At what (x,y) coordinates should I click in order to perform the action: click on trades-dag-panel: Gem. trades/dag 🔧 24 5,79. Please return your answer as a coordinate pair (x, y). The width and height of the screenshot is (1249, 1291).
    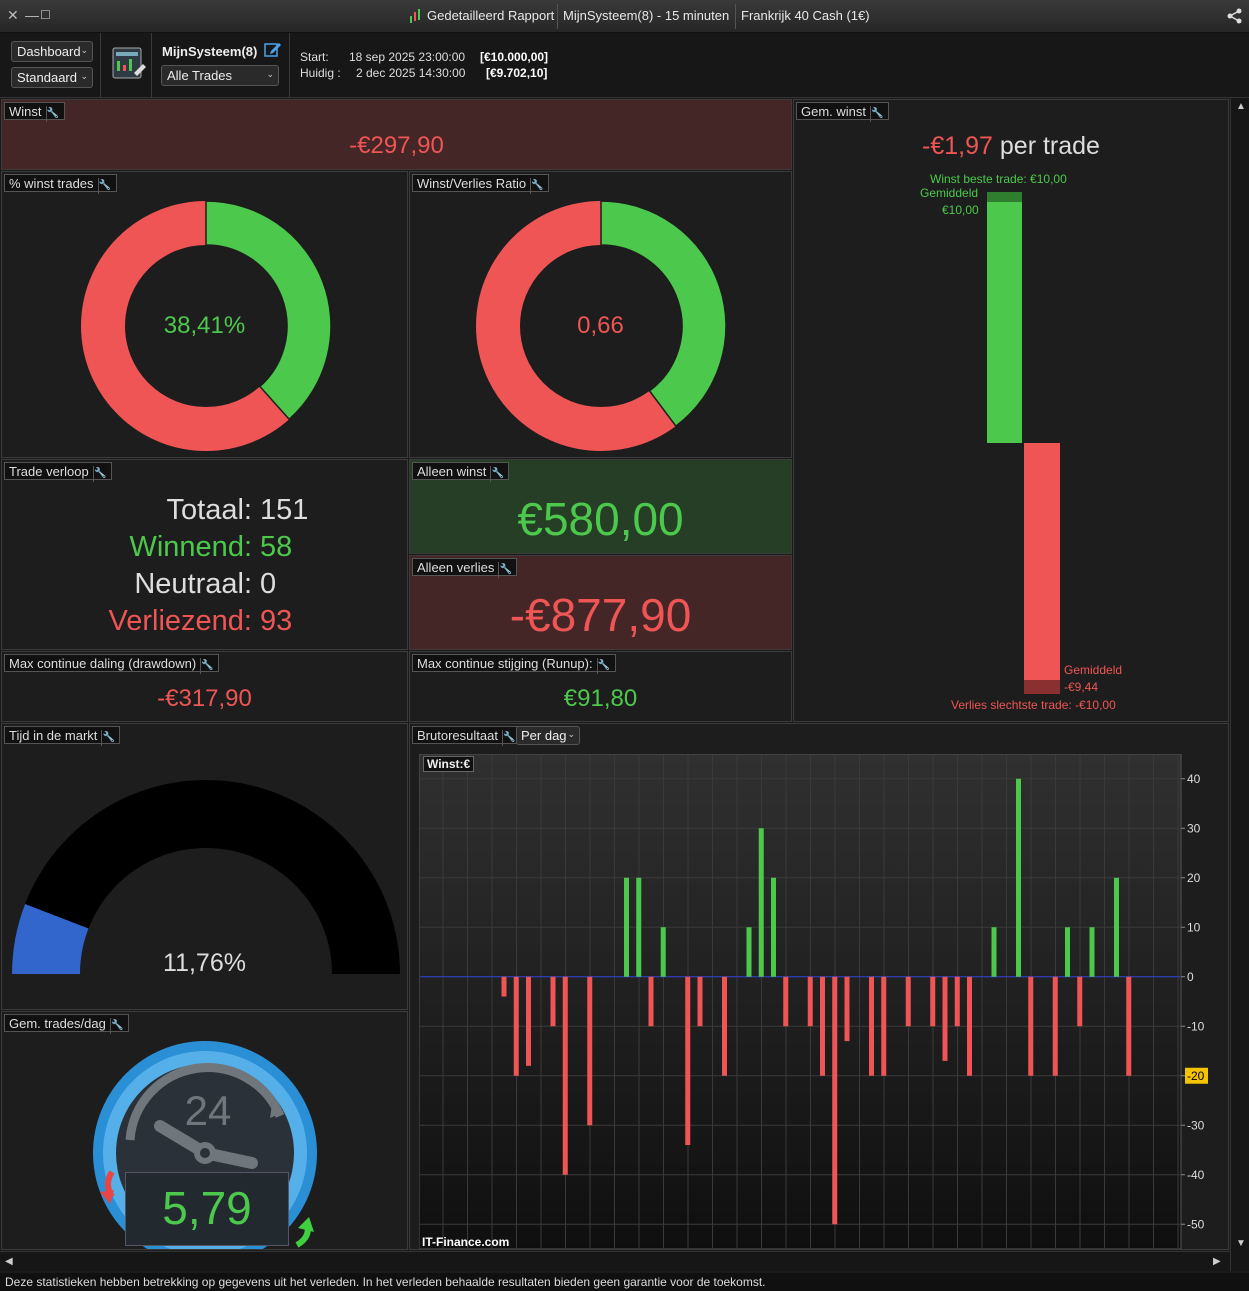
    Looking at the image, I should click on (204, 1130).